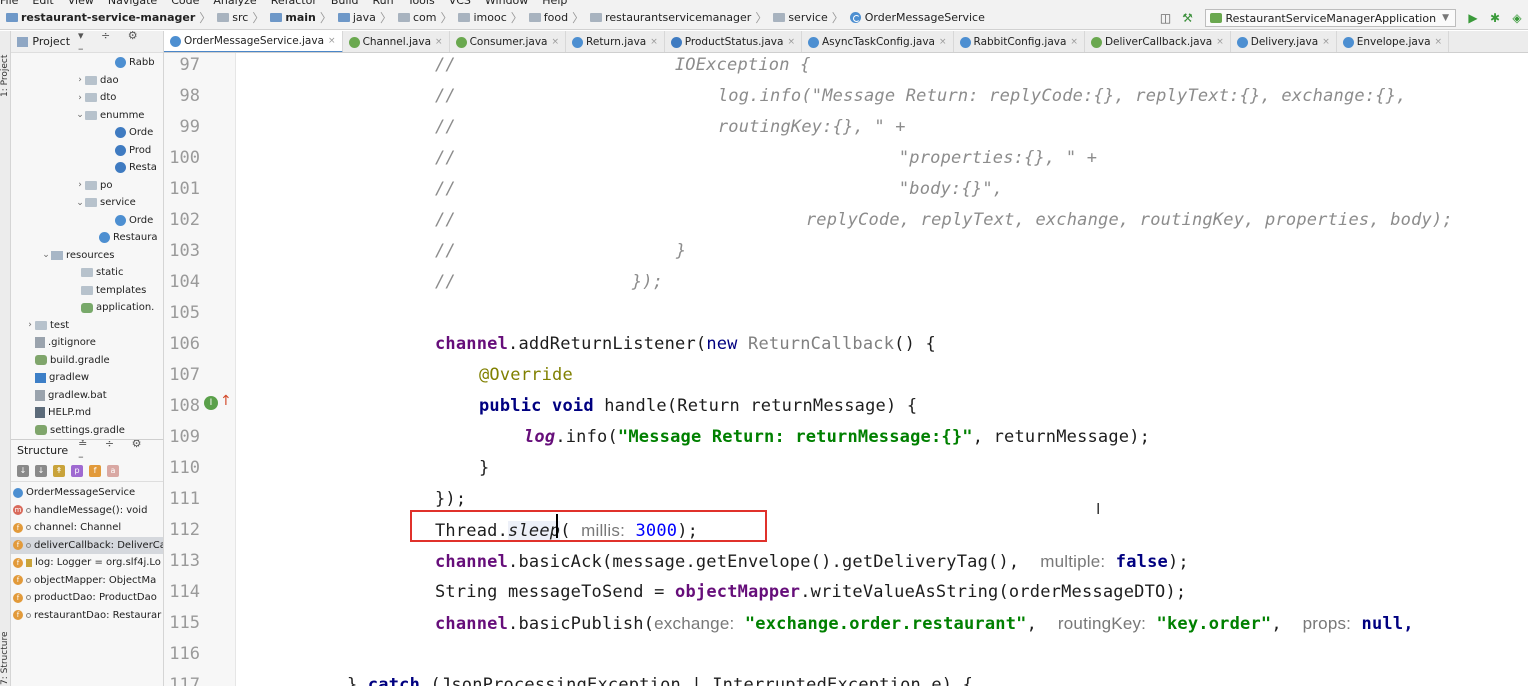 Image resolution: width=1528 pixels, height=686 pixels. Describe the element at coordinates (1348, 42) in the screenshot. I see `class-icon` at that location.